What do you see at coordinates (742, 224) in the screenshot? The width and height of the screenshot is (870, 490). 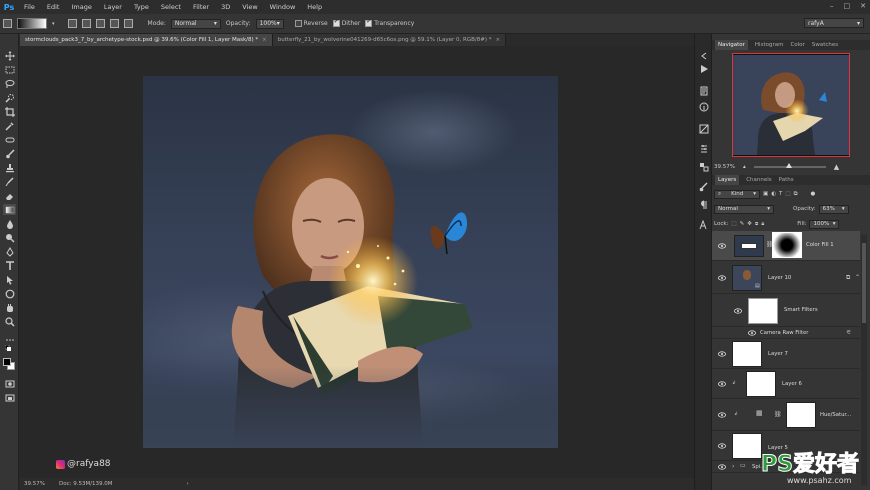 I see `lock-image-icon: ✎` at bounding box center [742, 224].